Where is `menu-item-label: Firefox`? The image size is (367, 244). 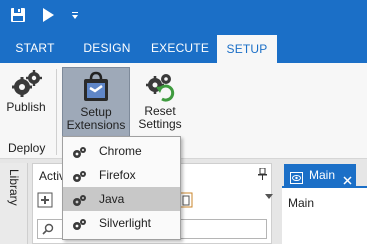 menu-item-label: Firefox is located at coordinates (117, 175).